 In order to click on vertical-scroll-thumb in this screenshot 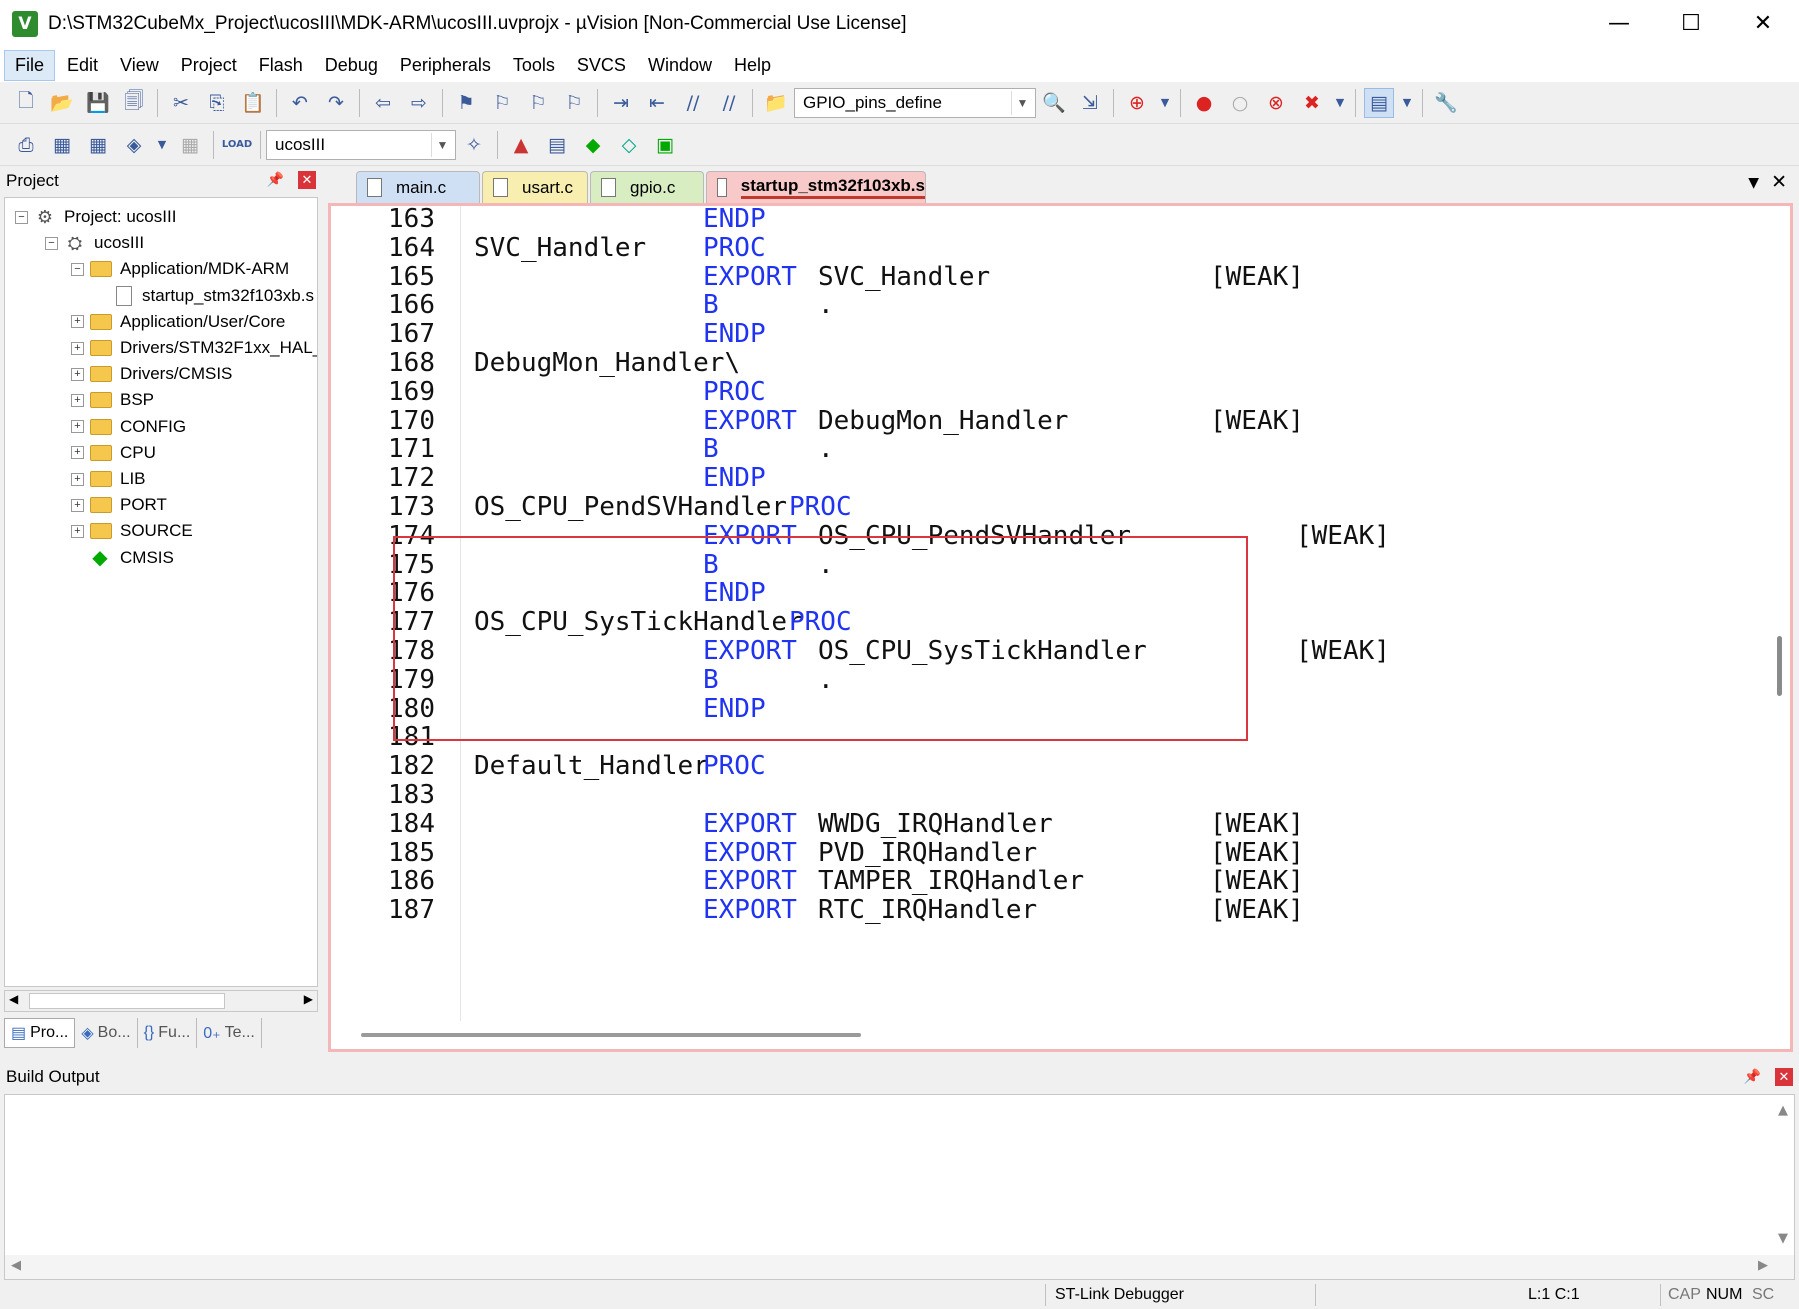, I will do `click(1779, 666)`.